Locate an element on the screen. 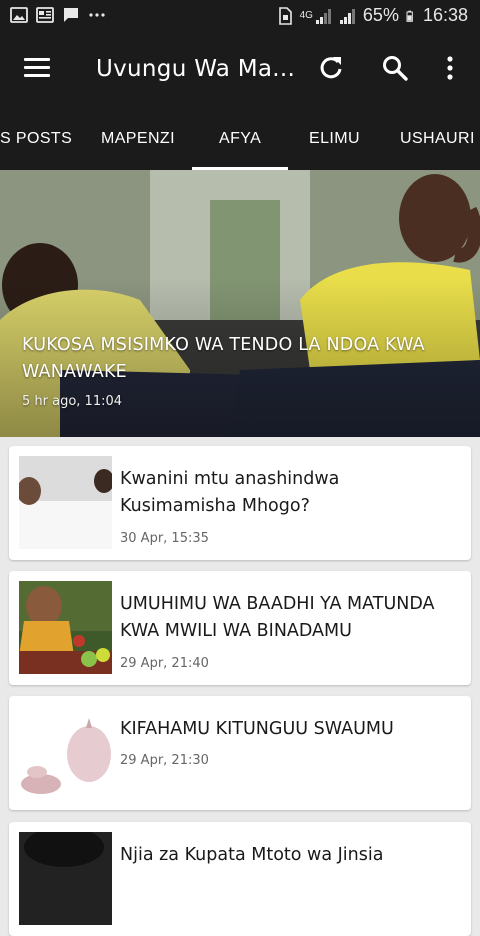 This screenshot has height=936, width=480. signal-1-icon is located at coordinates (323, 16).